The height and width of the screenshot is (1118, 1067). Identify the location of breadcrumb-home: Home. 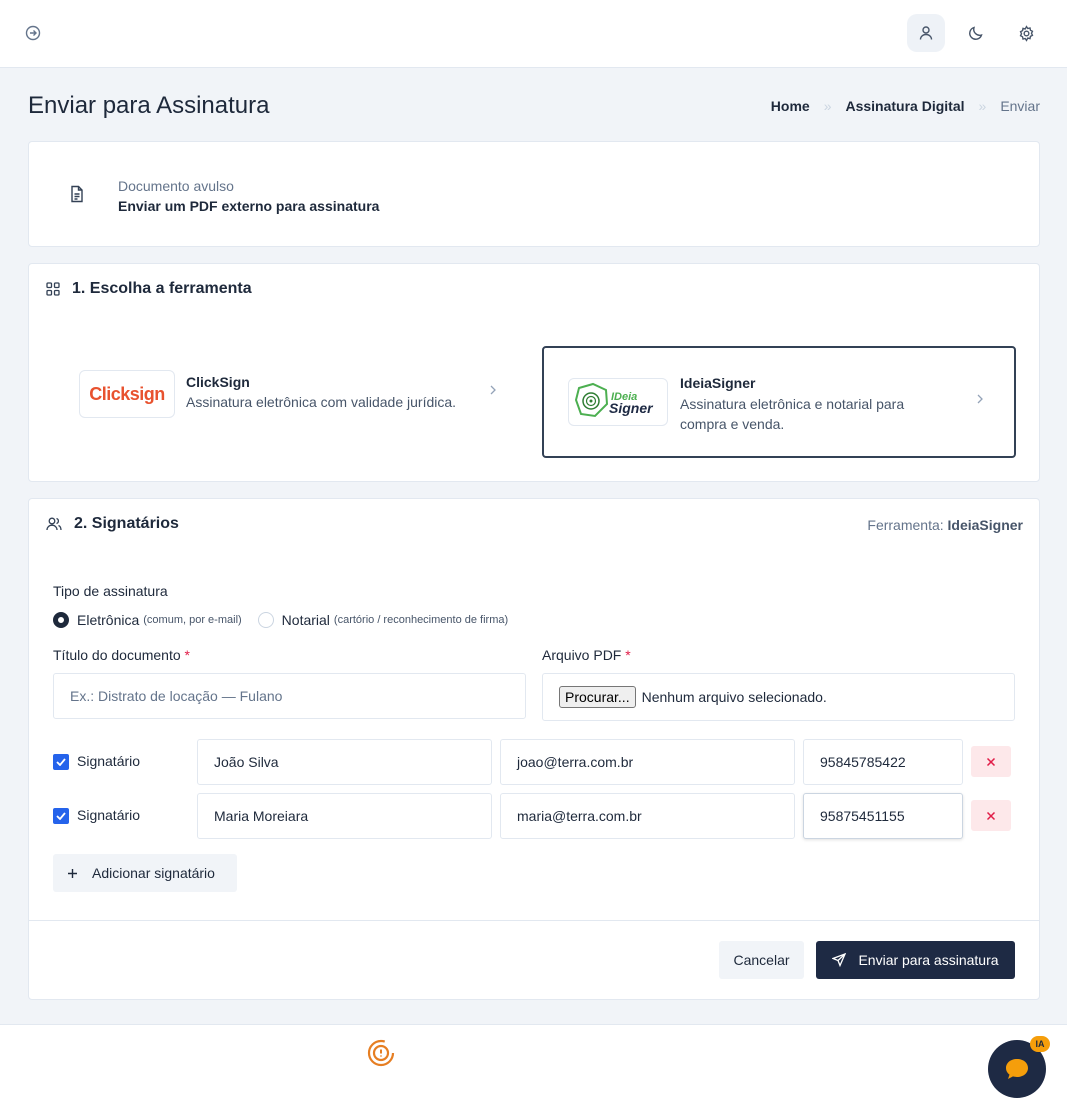
(790, 106).